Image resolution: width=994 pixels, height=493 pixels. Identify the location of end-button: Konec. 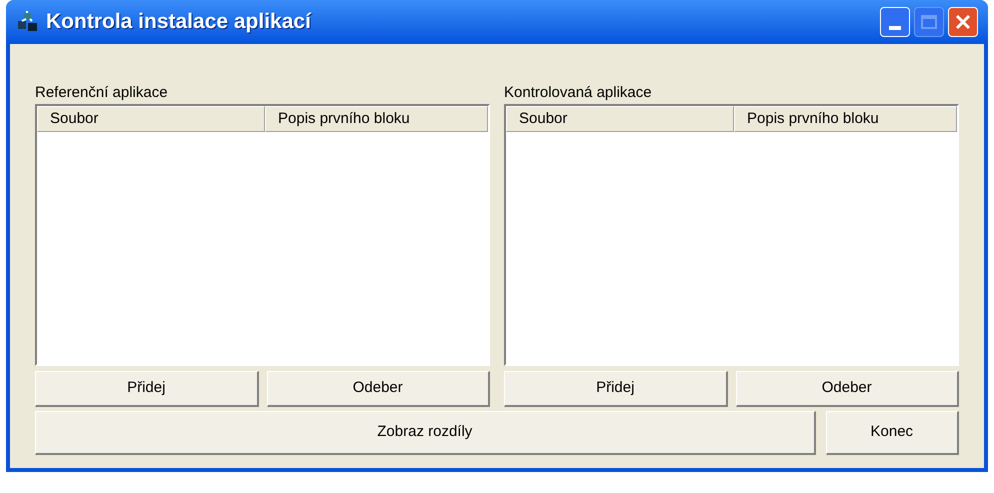
(892, 433).